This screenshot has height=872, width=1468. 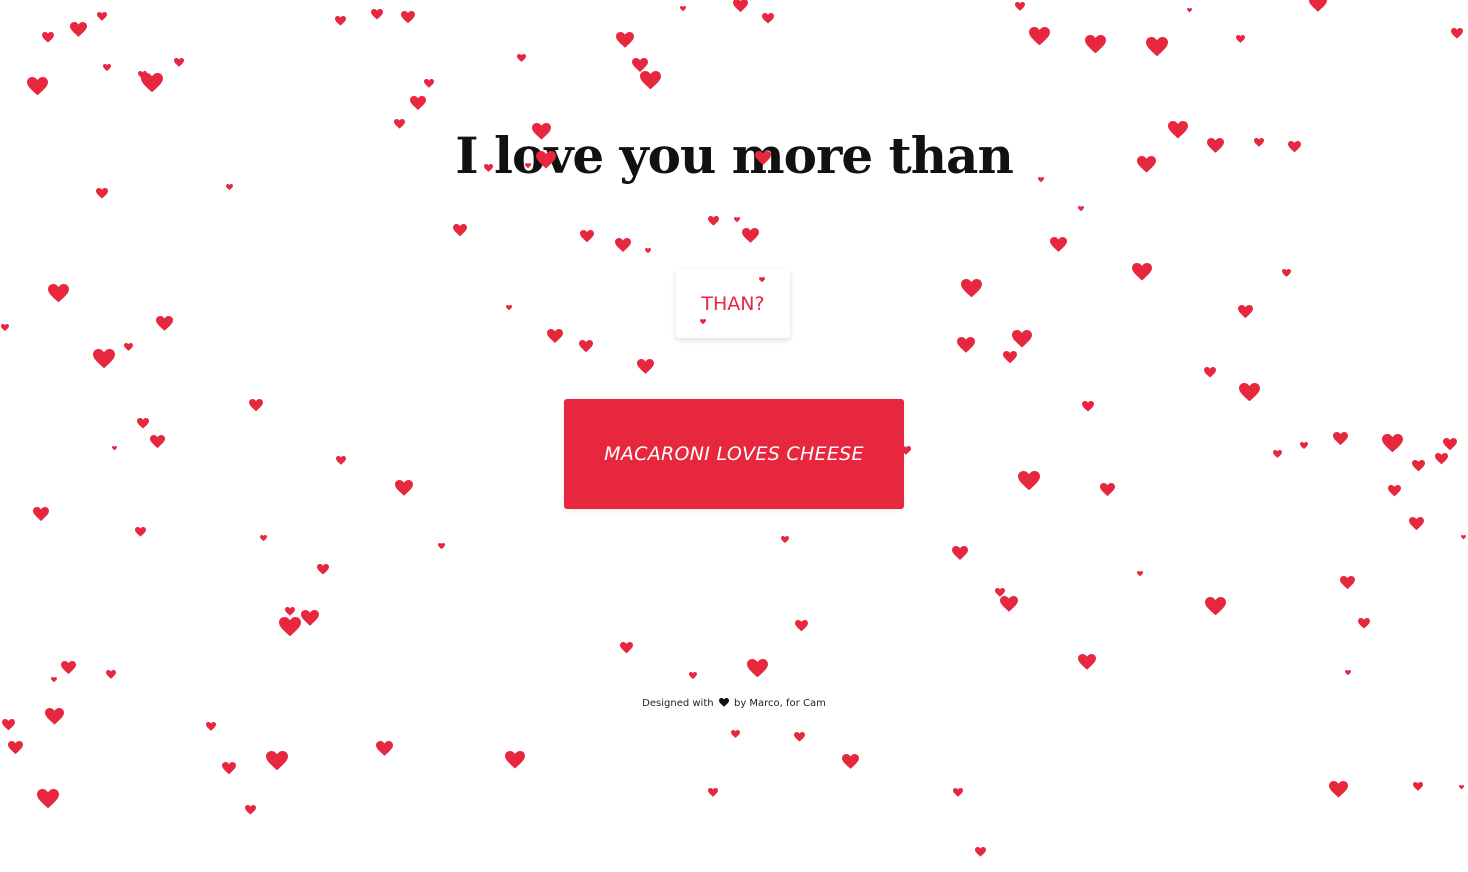 I want to click on page-title: I love you more than, so click(x=734, y=155).